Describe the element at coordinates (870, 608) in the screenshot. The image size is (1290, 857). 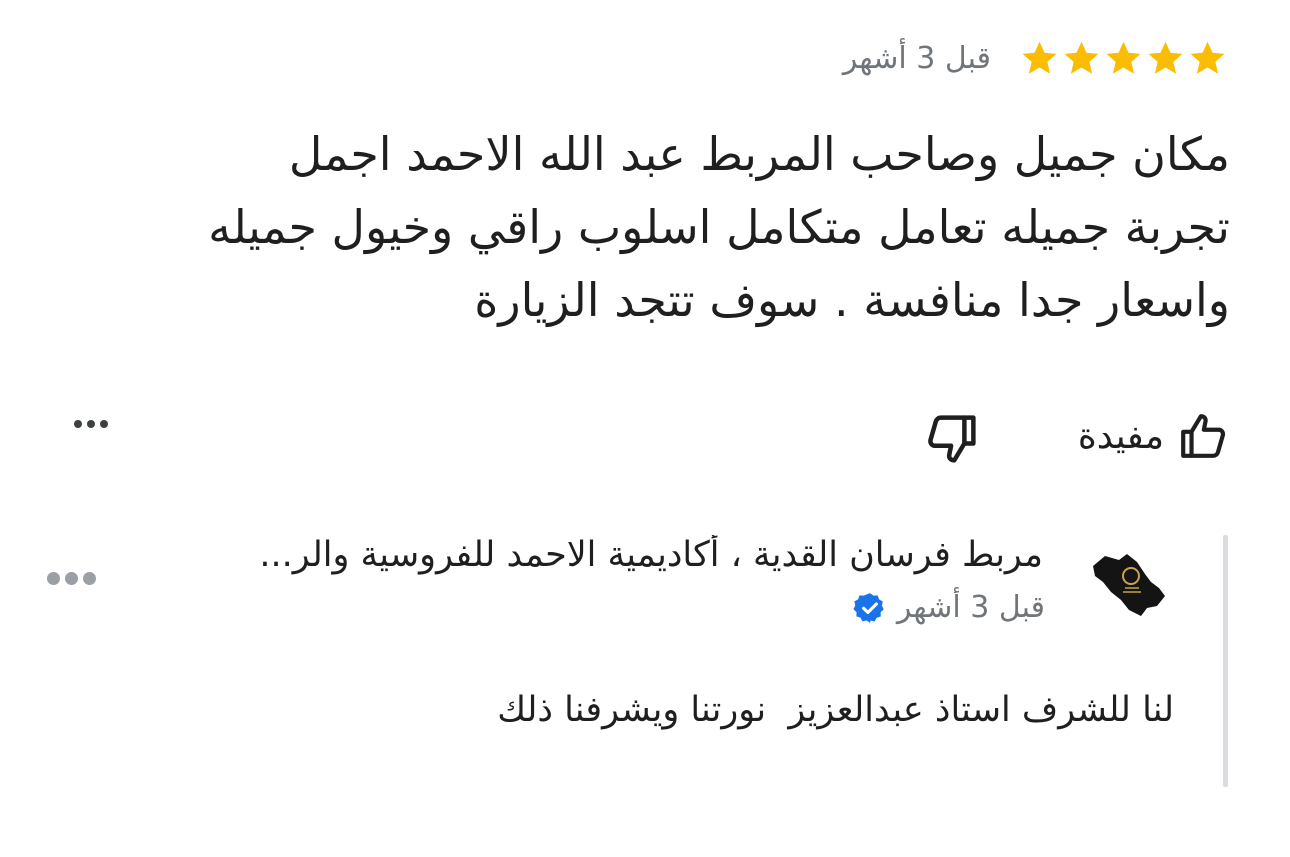
I see `verified-badge-icon` at that location.